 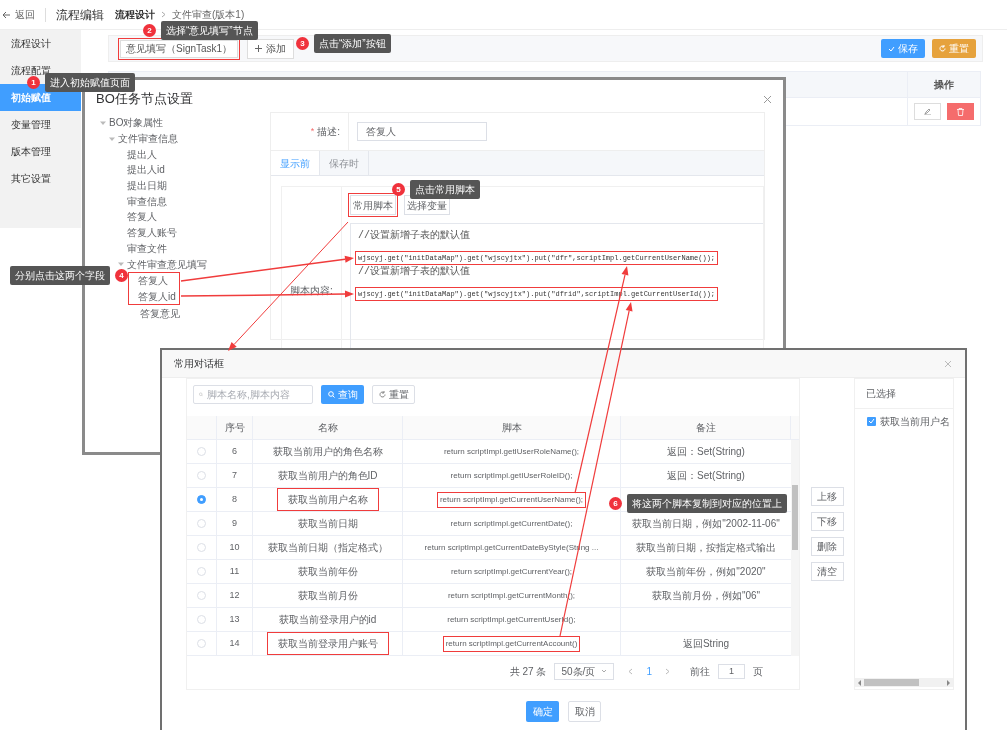 I want to click on table-cell-text: 获取当前月份，例如"06", so click(x=706, y=596).